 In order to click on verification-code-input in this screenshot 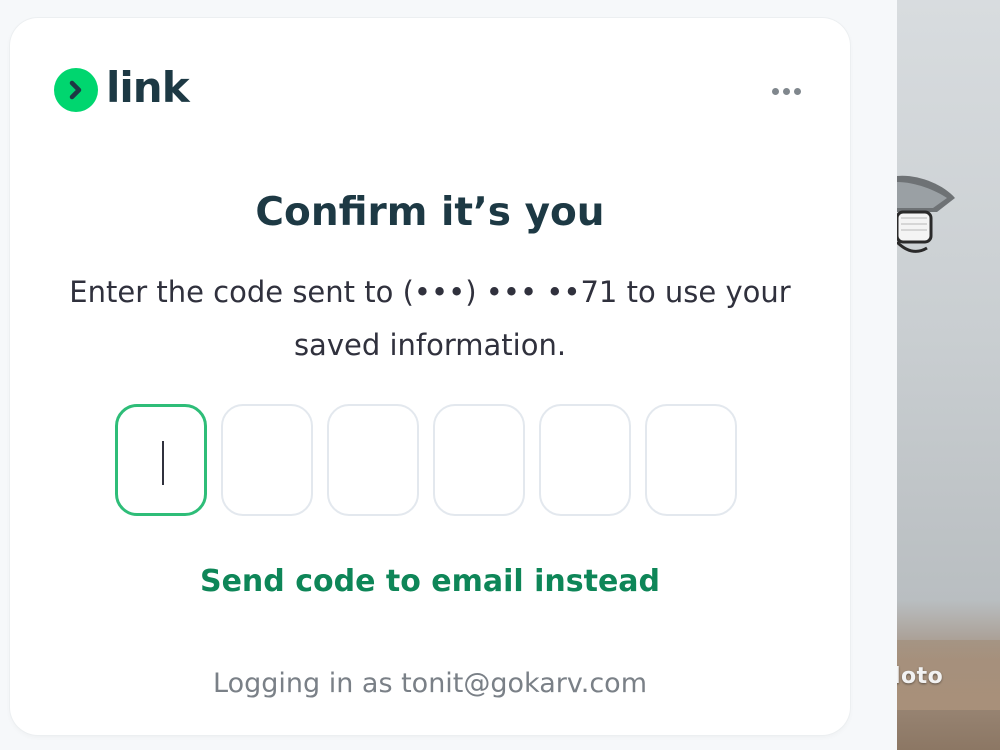, I will do `click(426, 460)`.